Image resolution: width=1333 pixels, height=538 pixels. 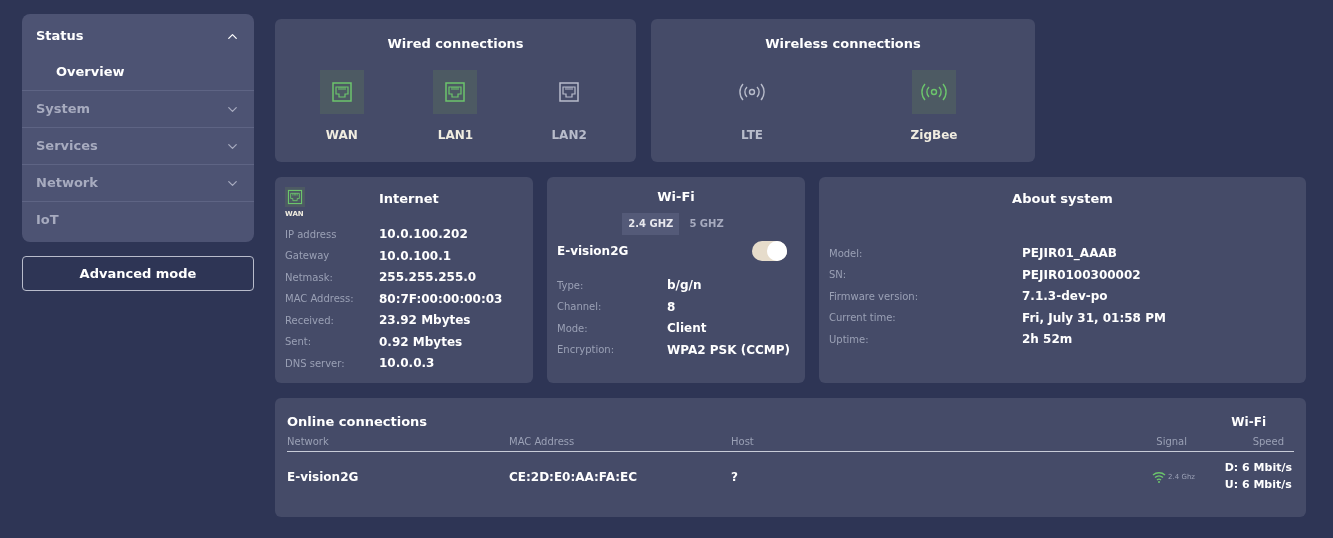 What do you see at coordinates (357, 422) in the screenshot?
I see `card-title: Online connections` at bounding box center [357, 422].